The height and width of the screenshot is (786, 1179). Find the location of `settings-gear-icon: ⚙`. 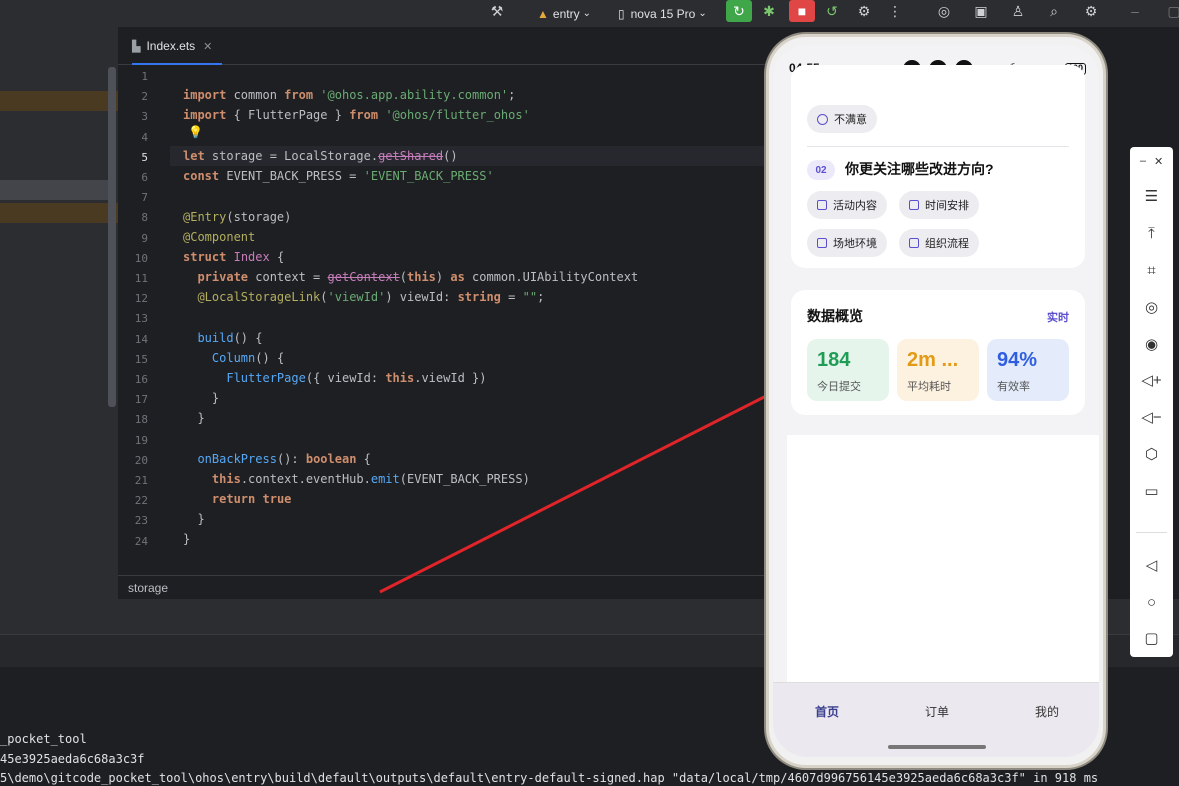

settings-gear-icon: ⚙ is located at coordinates (1091, 11).